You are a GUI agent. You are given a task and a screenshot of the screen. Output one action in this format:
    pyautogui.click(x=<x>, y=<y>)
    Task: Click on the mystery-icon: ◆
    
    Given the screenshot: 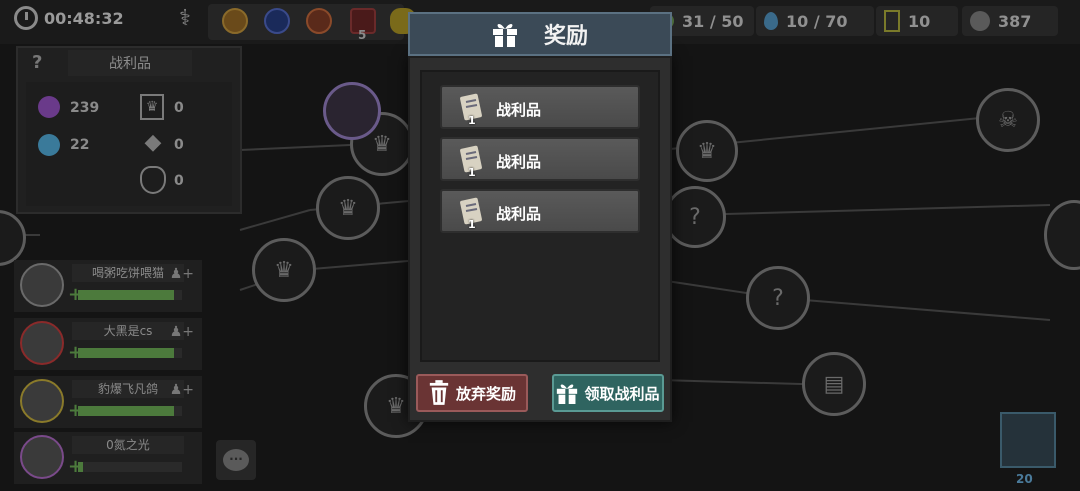 What is the action you would take?
    pyautogui.click(x=153, y=142)
    